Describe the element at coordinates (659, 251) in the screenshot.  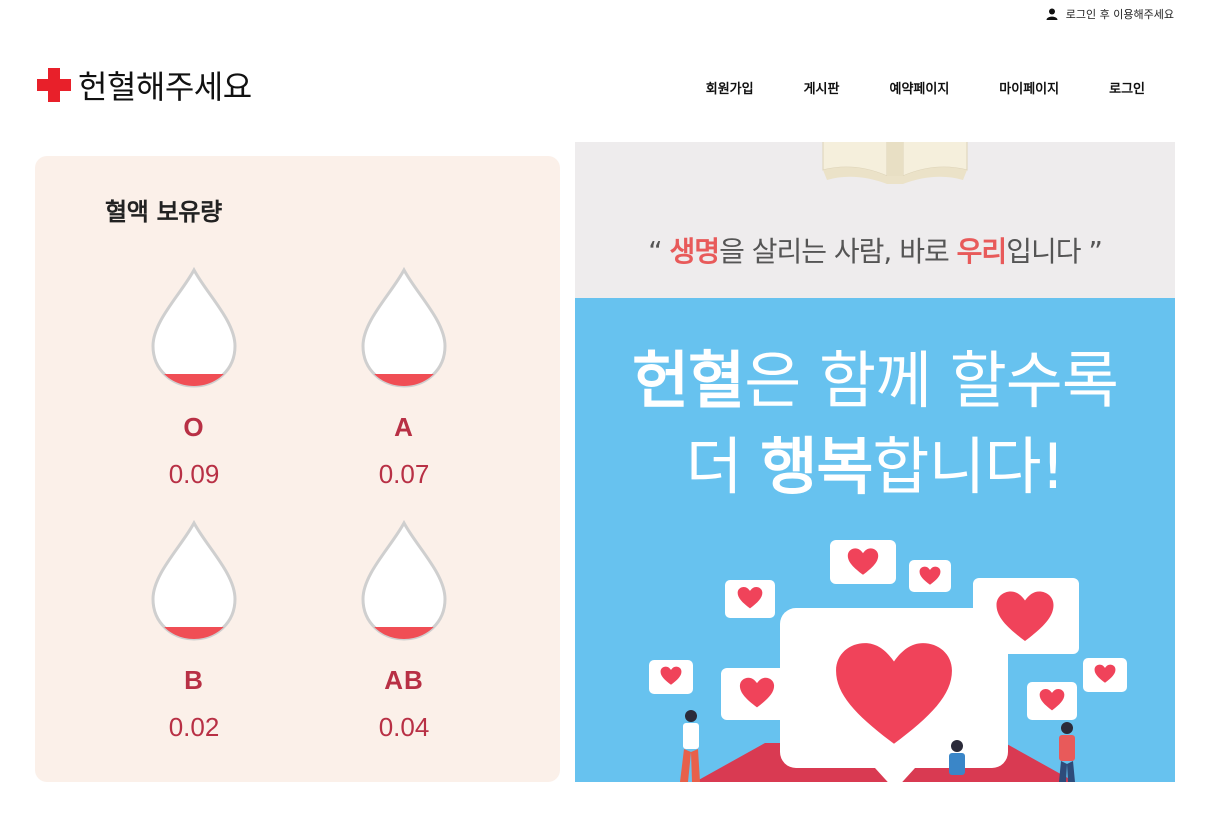
I see `quote-open: “` at that location.